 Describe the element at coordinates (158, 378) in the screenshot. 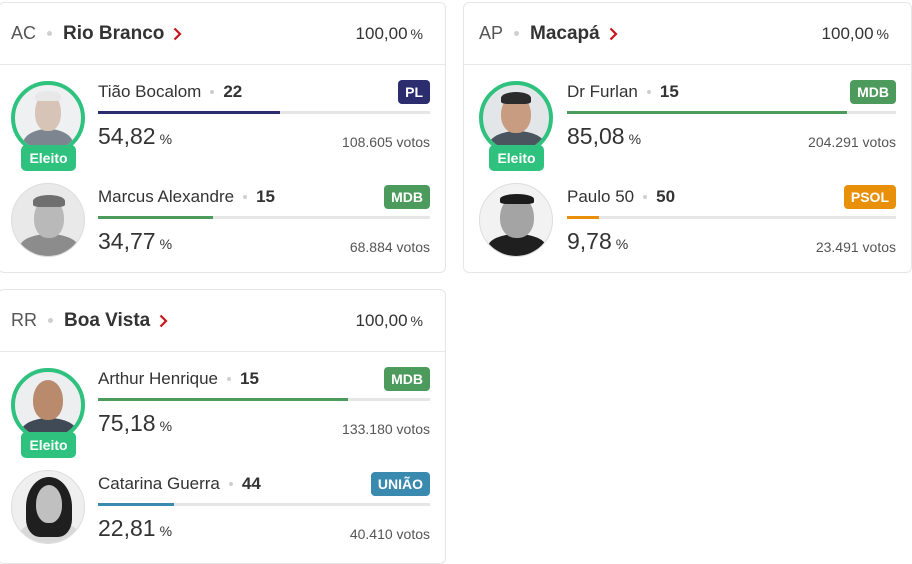

I see `candidate-name: Arthur Henrique` at that location.